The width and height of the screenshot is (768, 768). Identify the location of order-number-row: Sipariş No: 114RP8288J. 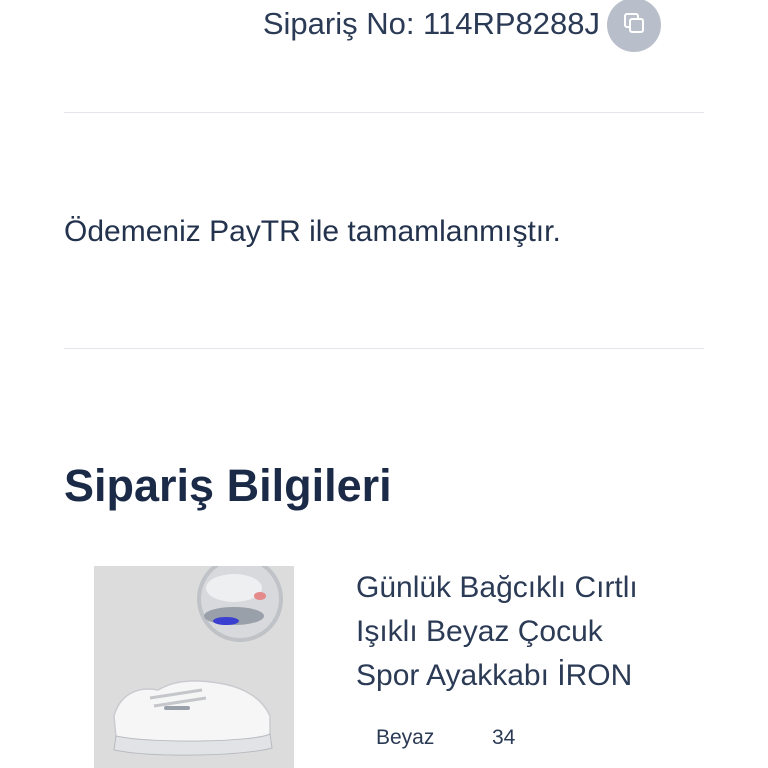
(384, 28).